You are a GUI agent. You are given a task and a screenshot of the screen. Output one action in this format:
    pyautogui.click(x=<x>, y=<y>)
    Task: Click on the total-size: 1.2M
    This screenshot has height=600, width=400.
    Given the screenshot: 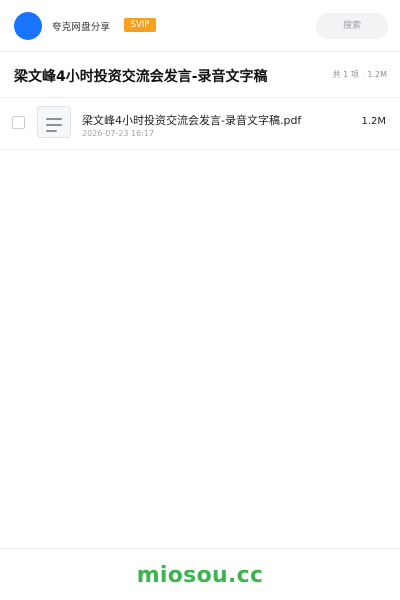 What is the action you would take?
    pyautogui.click(x=377, y=74)
    